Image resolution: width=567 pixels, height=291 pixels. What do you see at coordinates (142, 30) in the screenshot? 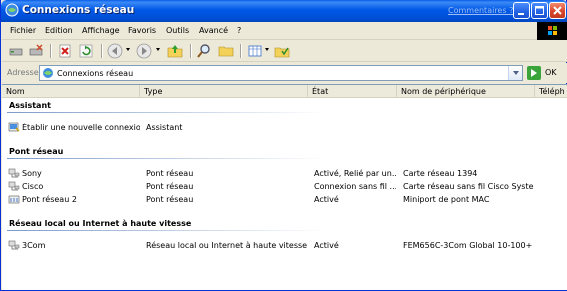
I see `menu-favoris: Favoris` at bounding box center [142, 30].